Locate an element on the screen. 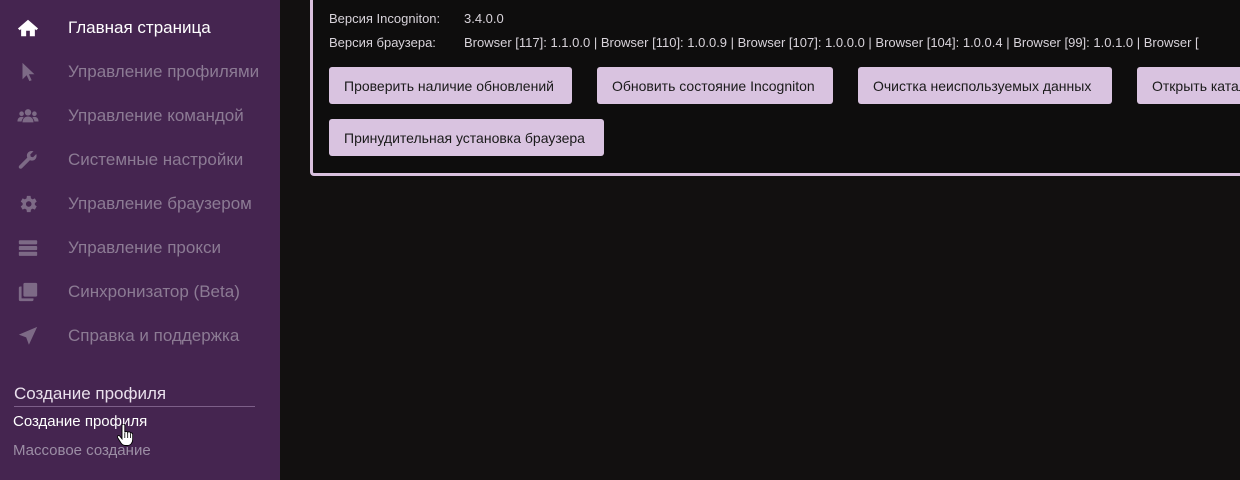 The height and width of the screenshot is (480, 1240). nav-label: Главная страница is located at coordinates (139, 27).